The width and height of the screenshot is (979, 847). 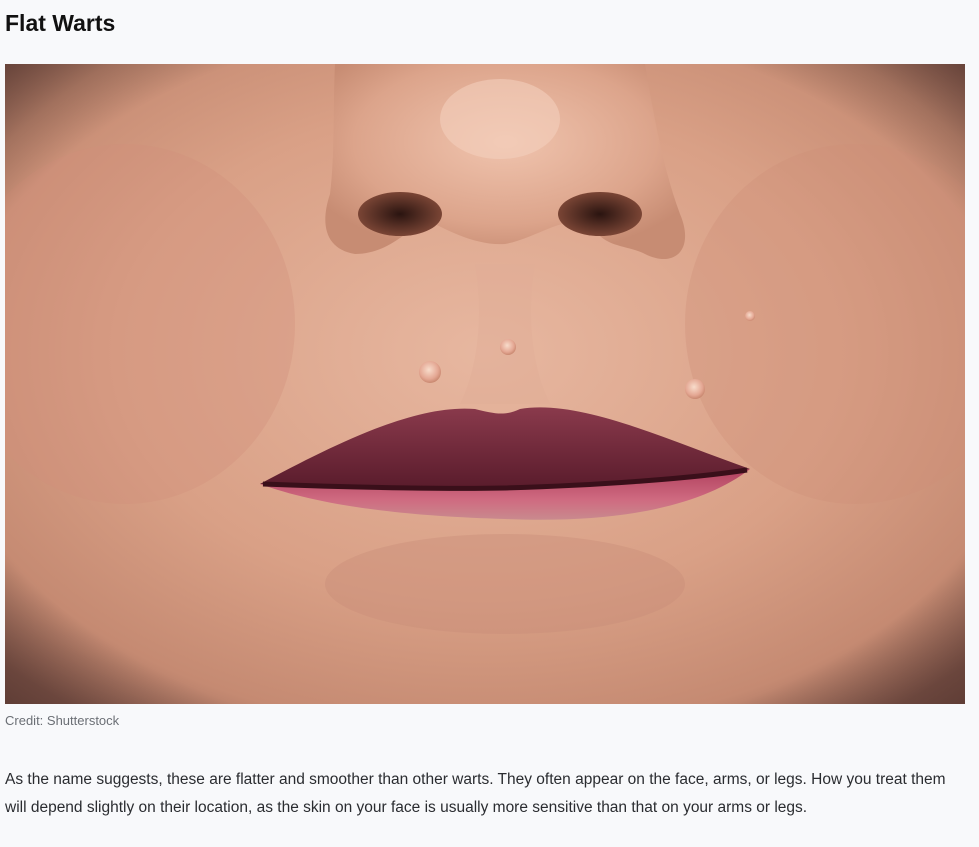 I want to click on section-heading: Flat Warts, so click(x=60, y=23).